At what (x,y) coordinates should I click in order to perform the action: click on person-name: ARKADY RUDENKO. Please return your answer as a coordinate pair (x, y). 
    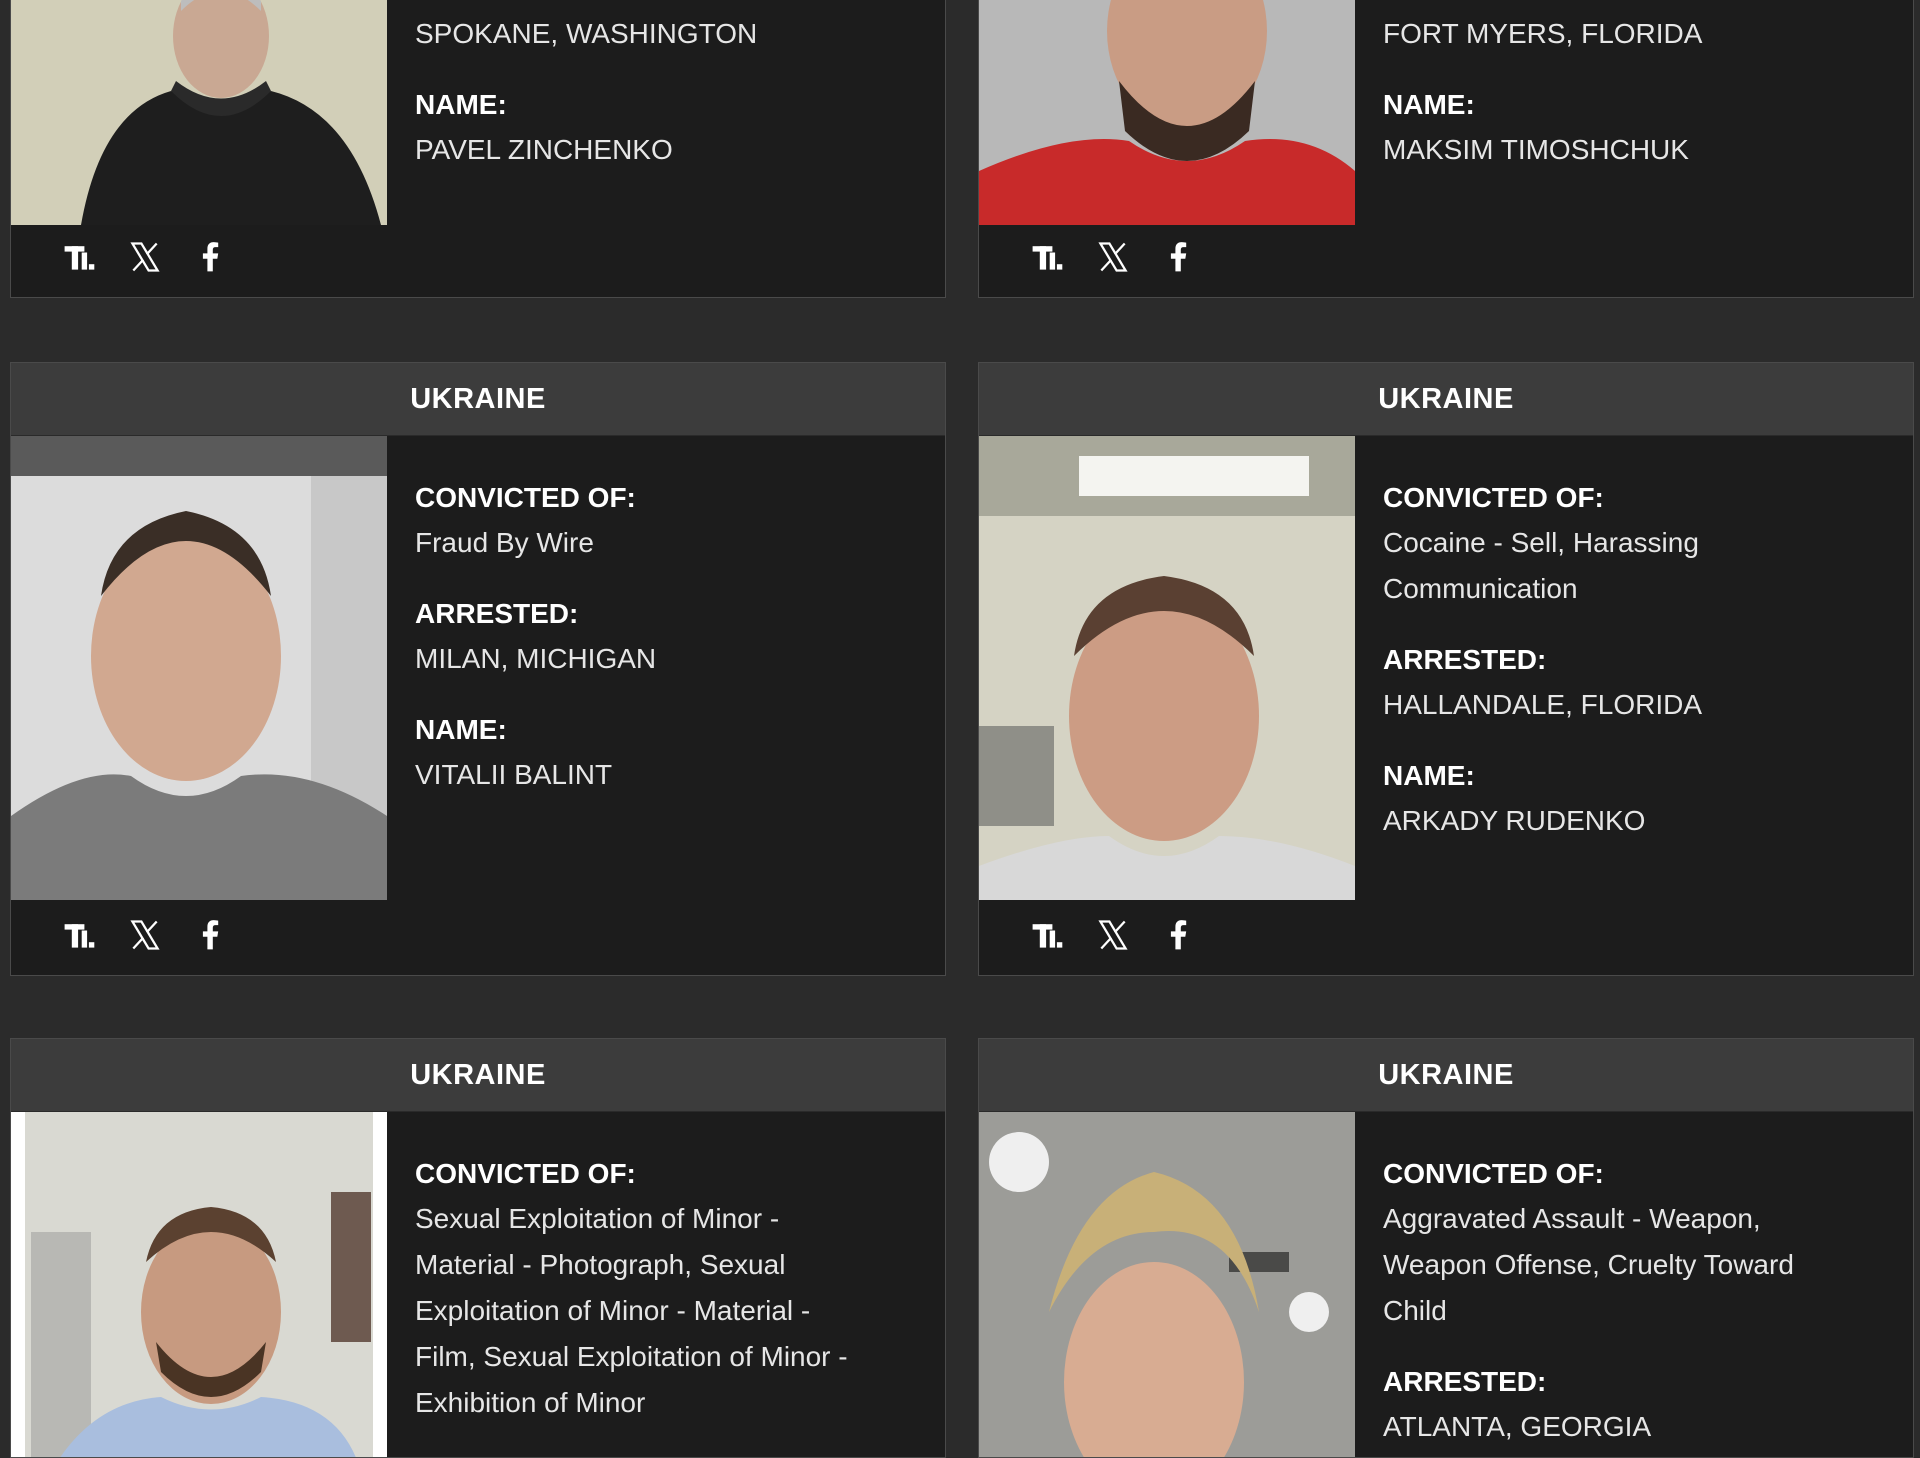
    Looking at the image, I should click on (1514, 820).